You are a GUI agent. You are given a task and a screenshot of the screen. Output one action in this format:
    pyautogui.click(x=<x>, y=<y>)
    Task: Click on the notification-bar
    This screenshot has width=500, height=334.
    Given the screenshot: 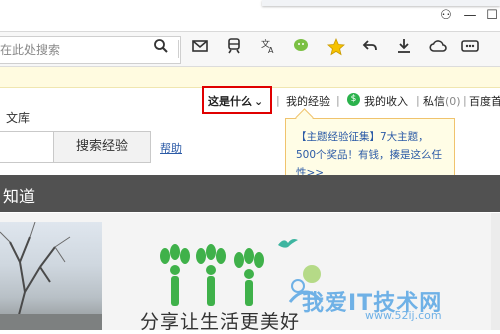 What is the action you would take?
    pyautogui.click(x=250, y=77)
    